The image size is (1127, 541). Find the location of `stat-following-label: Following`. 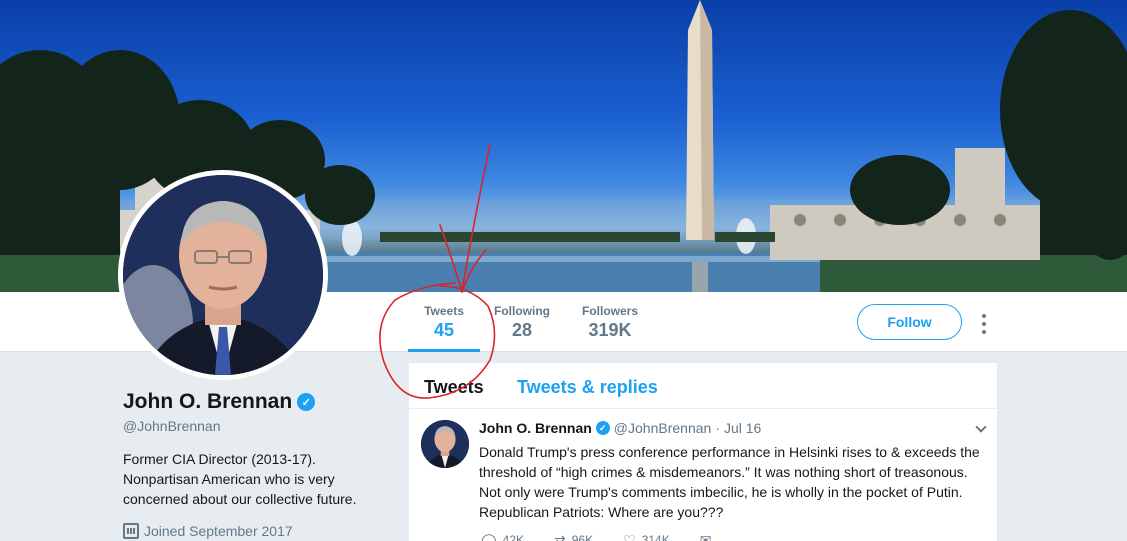

stat-following-label: Following is located at coordinates (522, 311).